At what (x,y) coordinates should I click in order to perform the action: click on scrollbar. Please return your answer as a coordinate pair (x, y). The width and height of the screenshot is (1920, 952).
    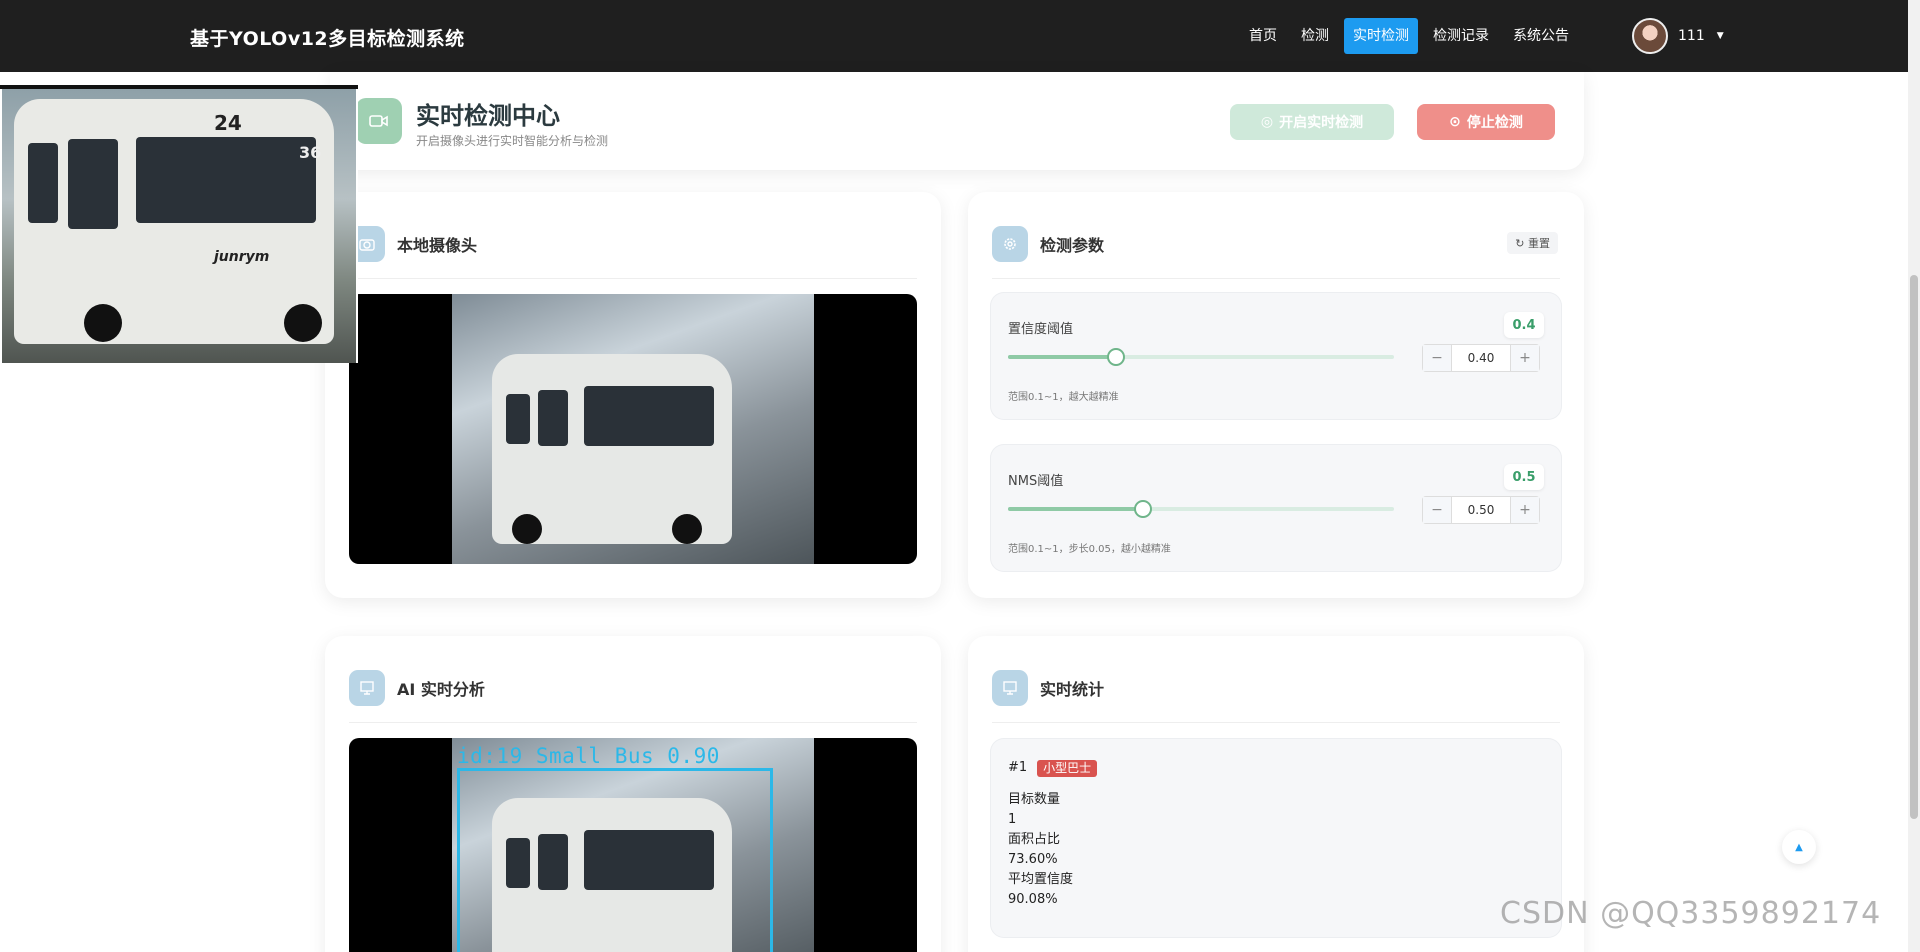
    Looking at the image, I should click on (1914, 476).